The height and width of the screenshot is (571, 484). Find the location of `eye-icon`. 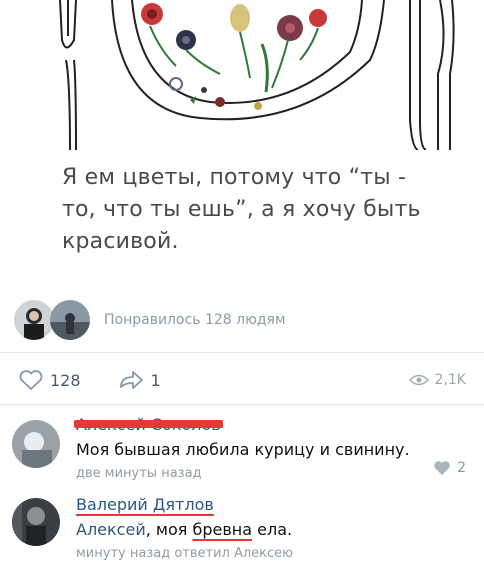

eye-icon is located at coordinates (418, 380).